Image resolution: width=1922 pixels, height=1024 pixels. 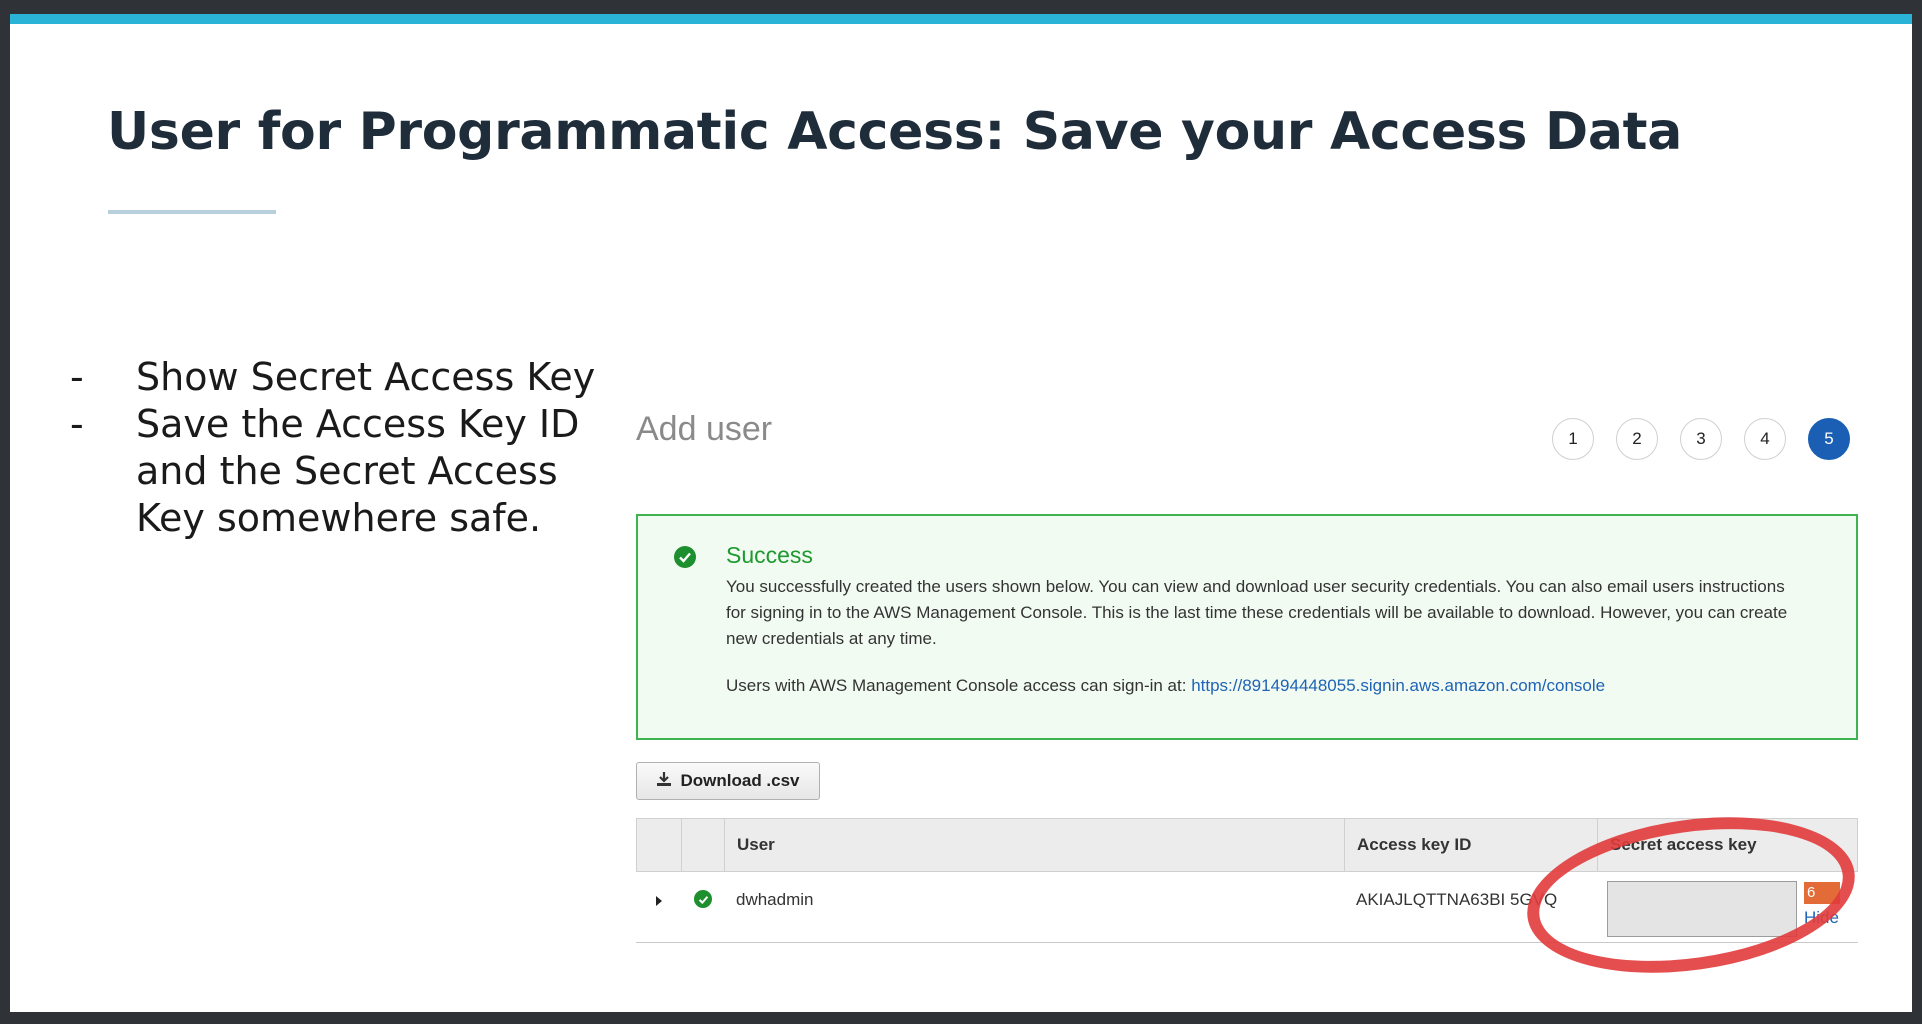 I want to click on header-expand, so click(x=659, y=845).